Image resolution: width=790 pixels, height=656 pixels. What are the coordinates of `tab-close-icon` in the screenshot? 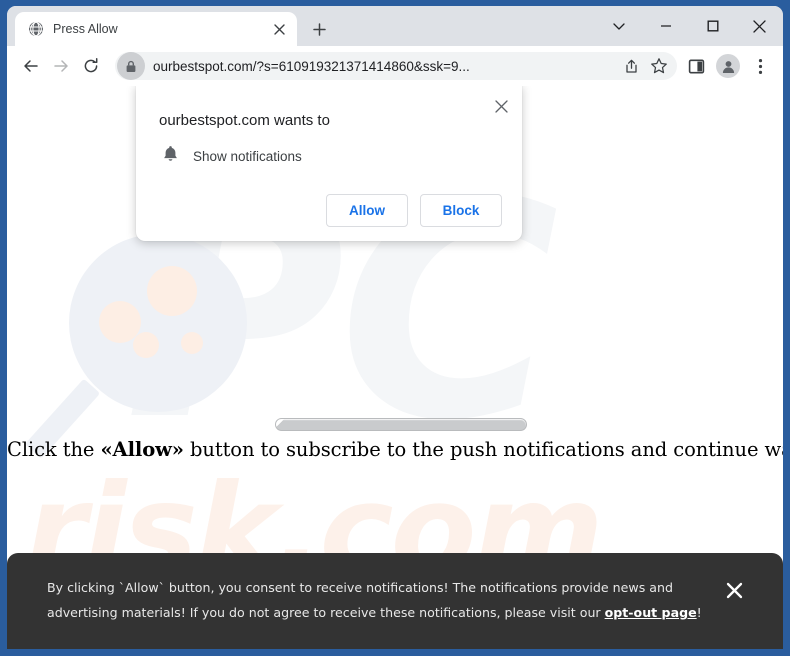 It's located at (279, 29).